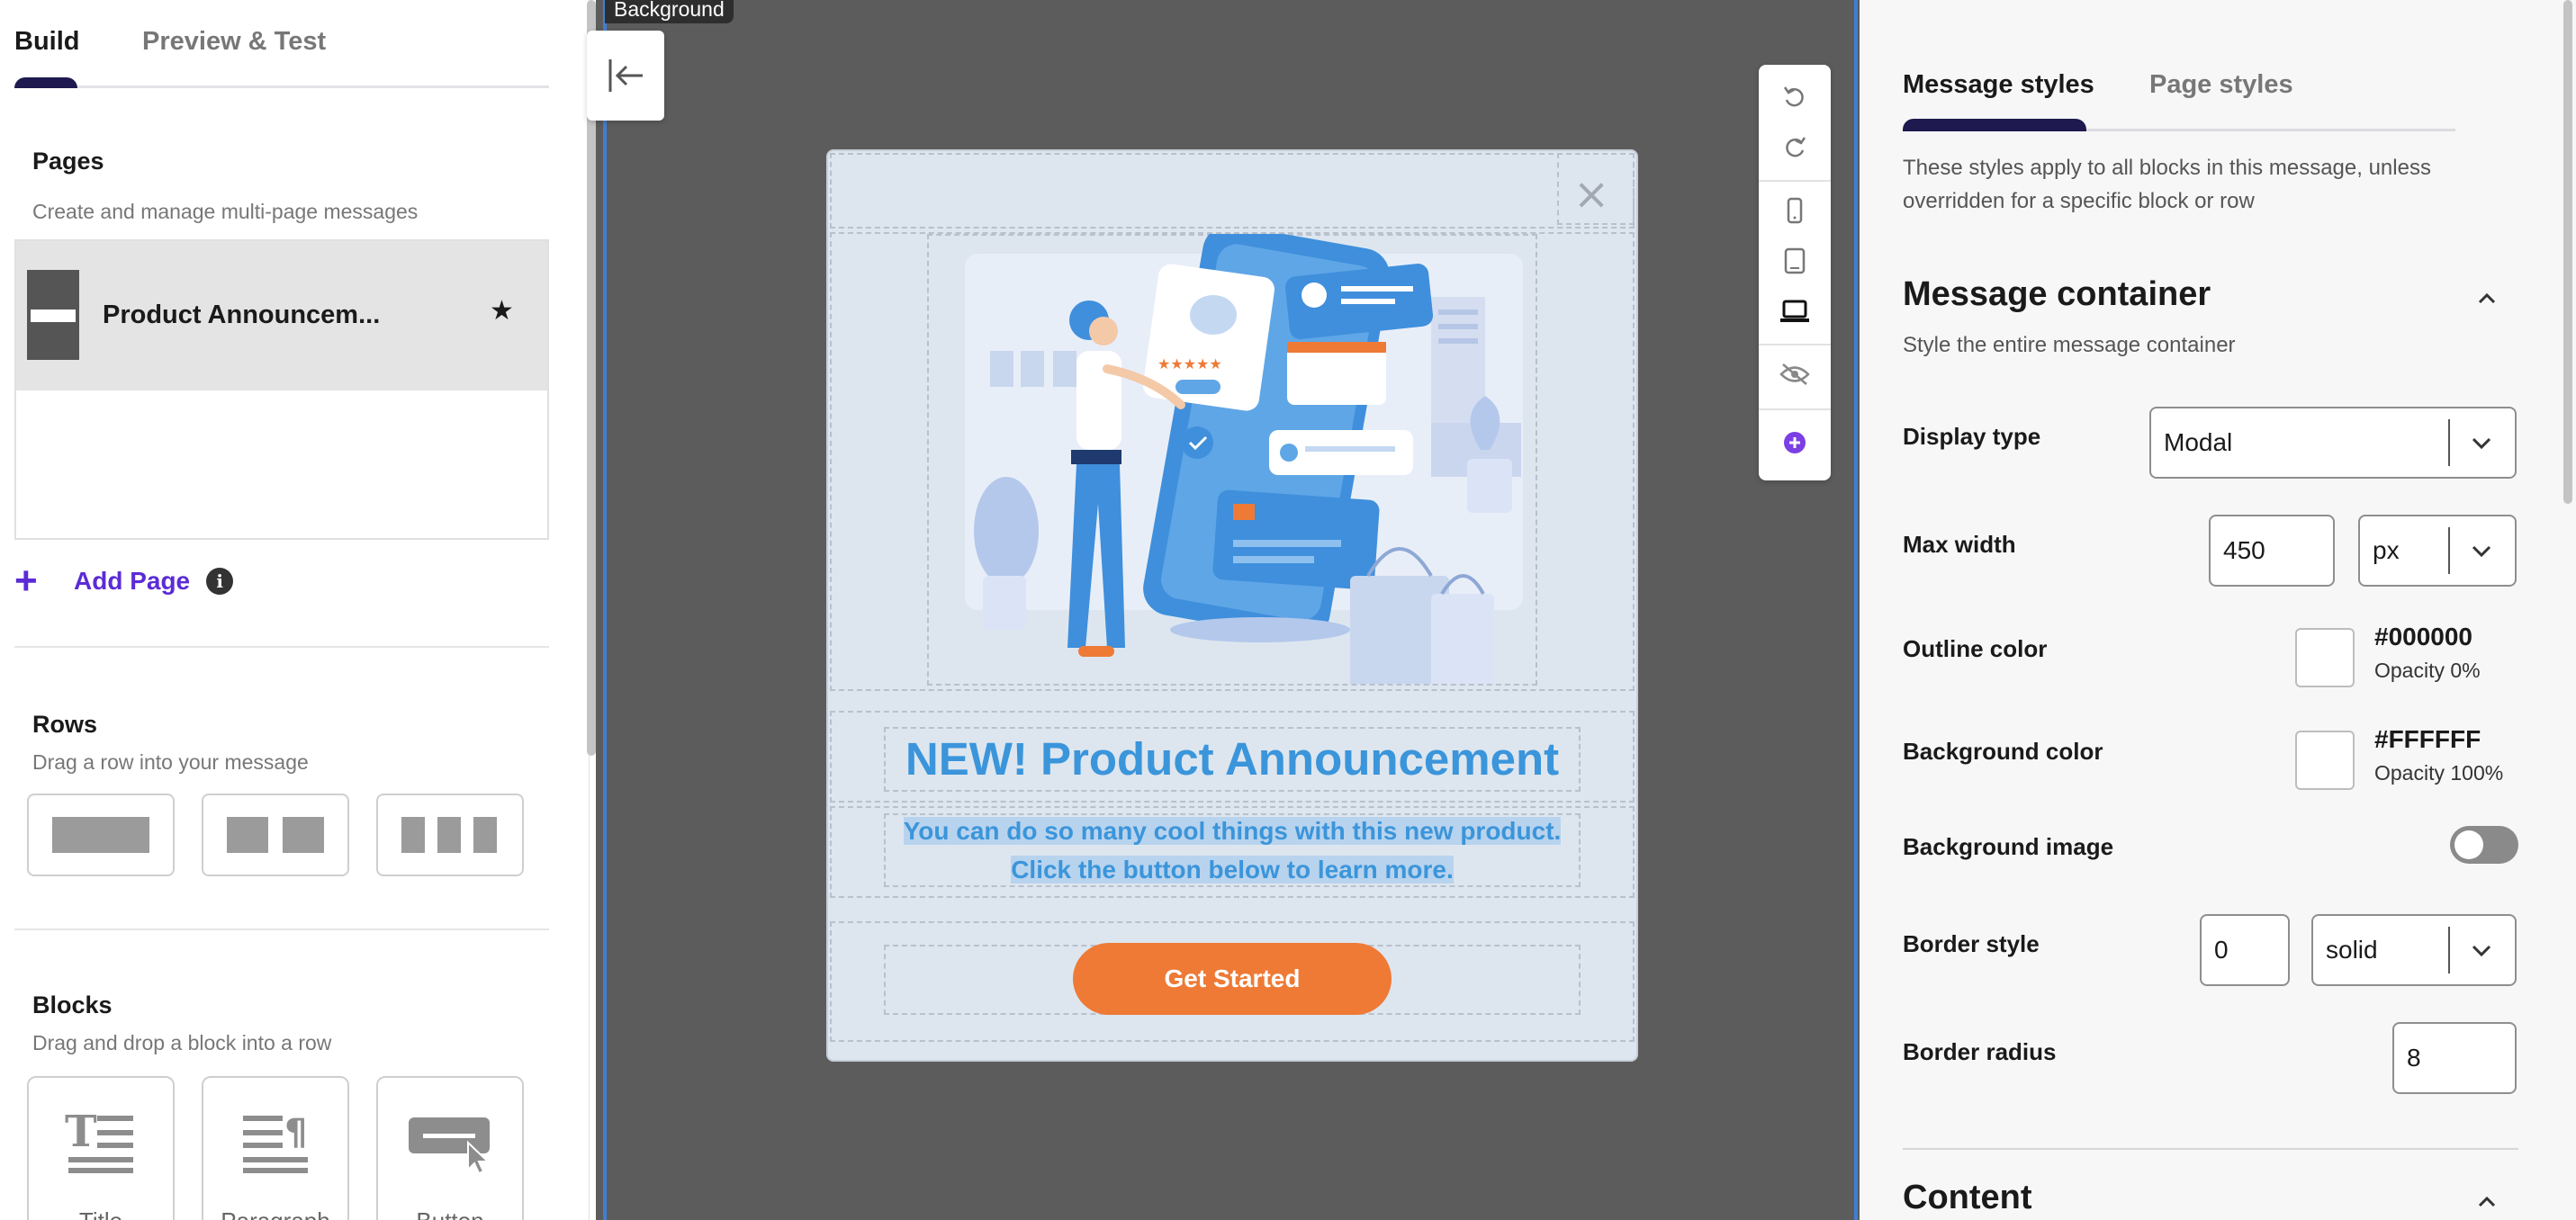 The width and height of the screenshot is (2576, 1220). Describe the element at coordinates (275, 1213) in the screenshot. I see `block-label: Paragraph` at that location.